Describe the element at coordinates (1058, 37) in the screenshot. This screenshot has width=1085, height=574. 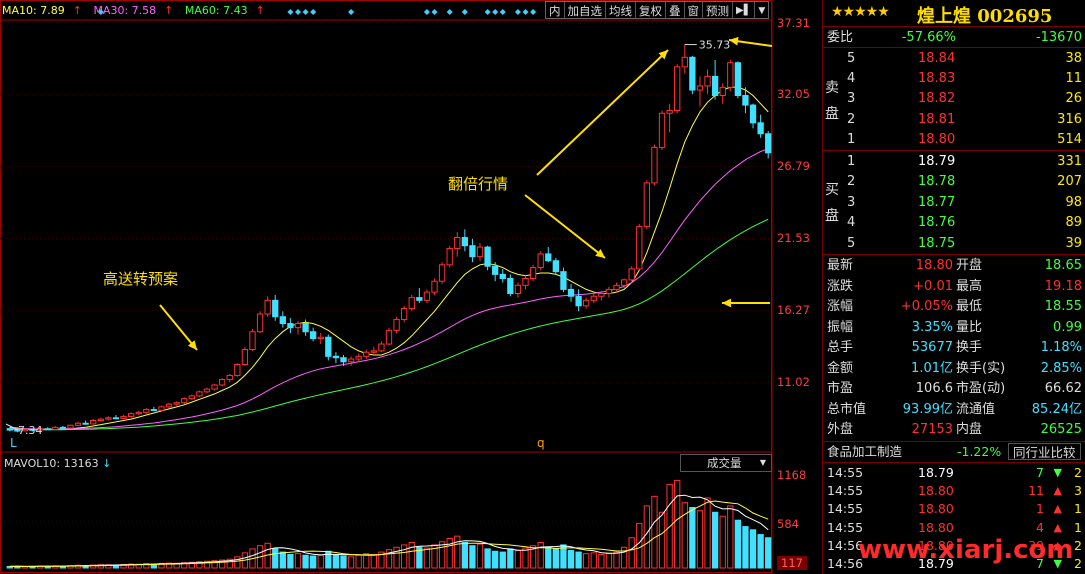
I see `weibi-value: -13670` at that location.